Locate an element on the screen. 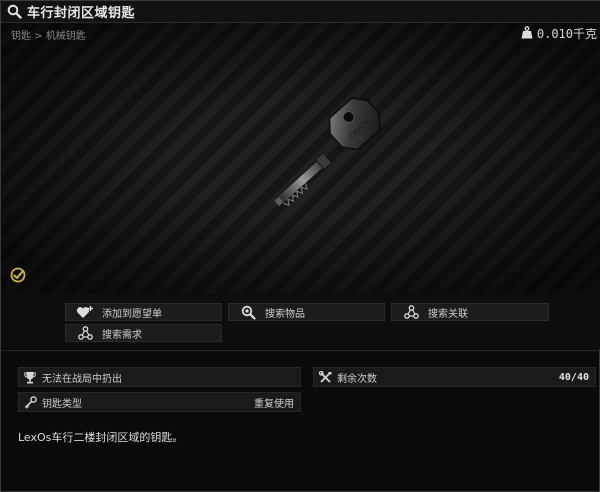 The width and height of the screenshot is (600, 492). check-circle-icon is located at coordinates (18, 277).